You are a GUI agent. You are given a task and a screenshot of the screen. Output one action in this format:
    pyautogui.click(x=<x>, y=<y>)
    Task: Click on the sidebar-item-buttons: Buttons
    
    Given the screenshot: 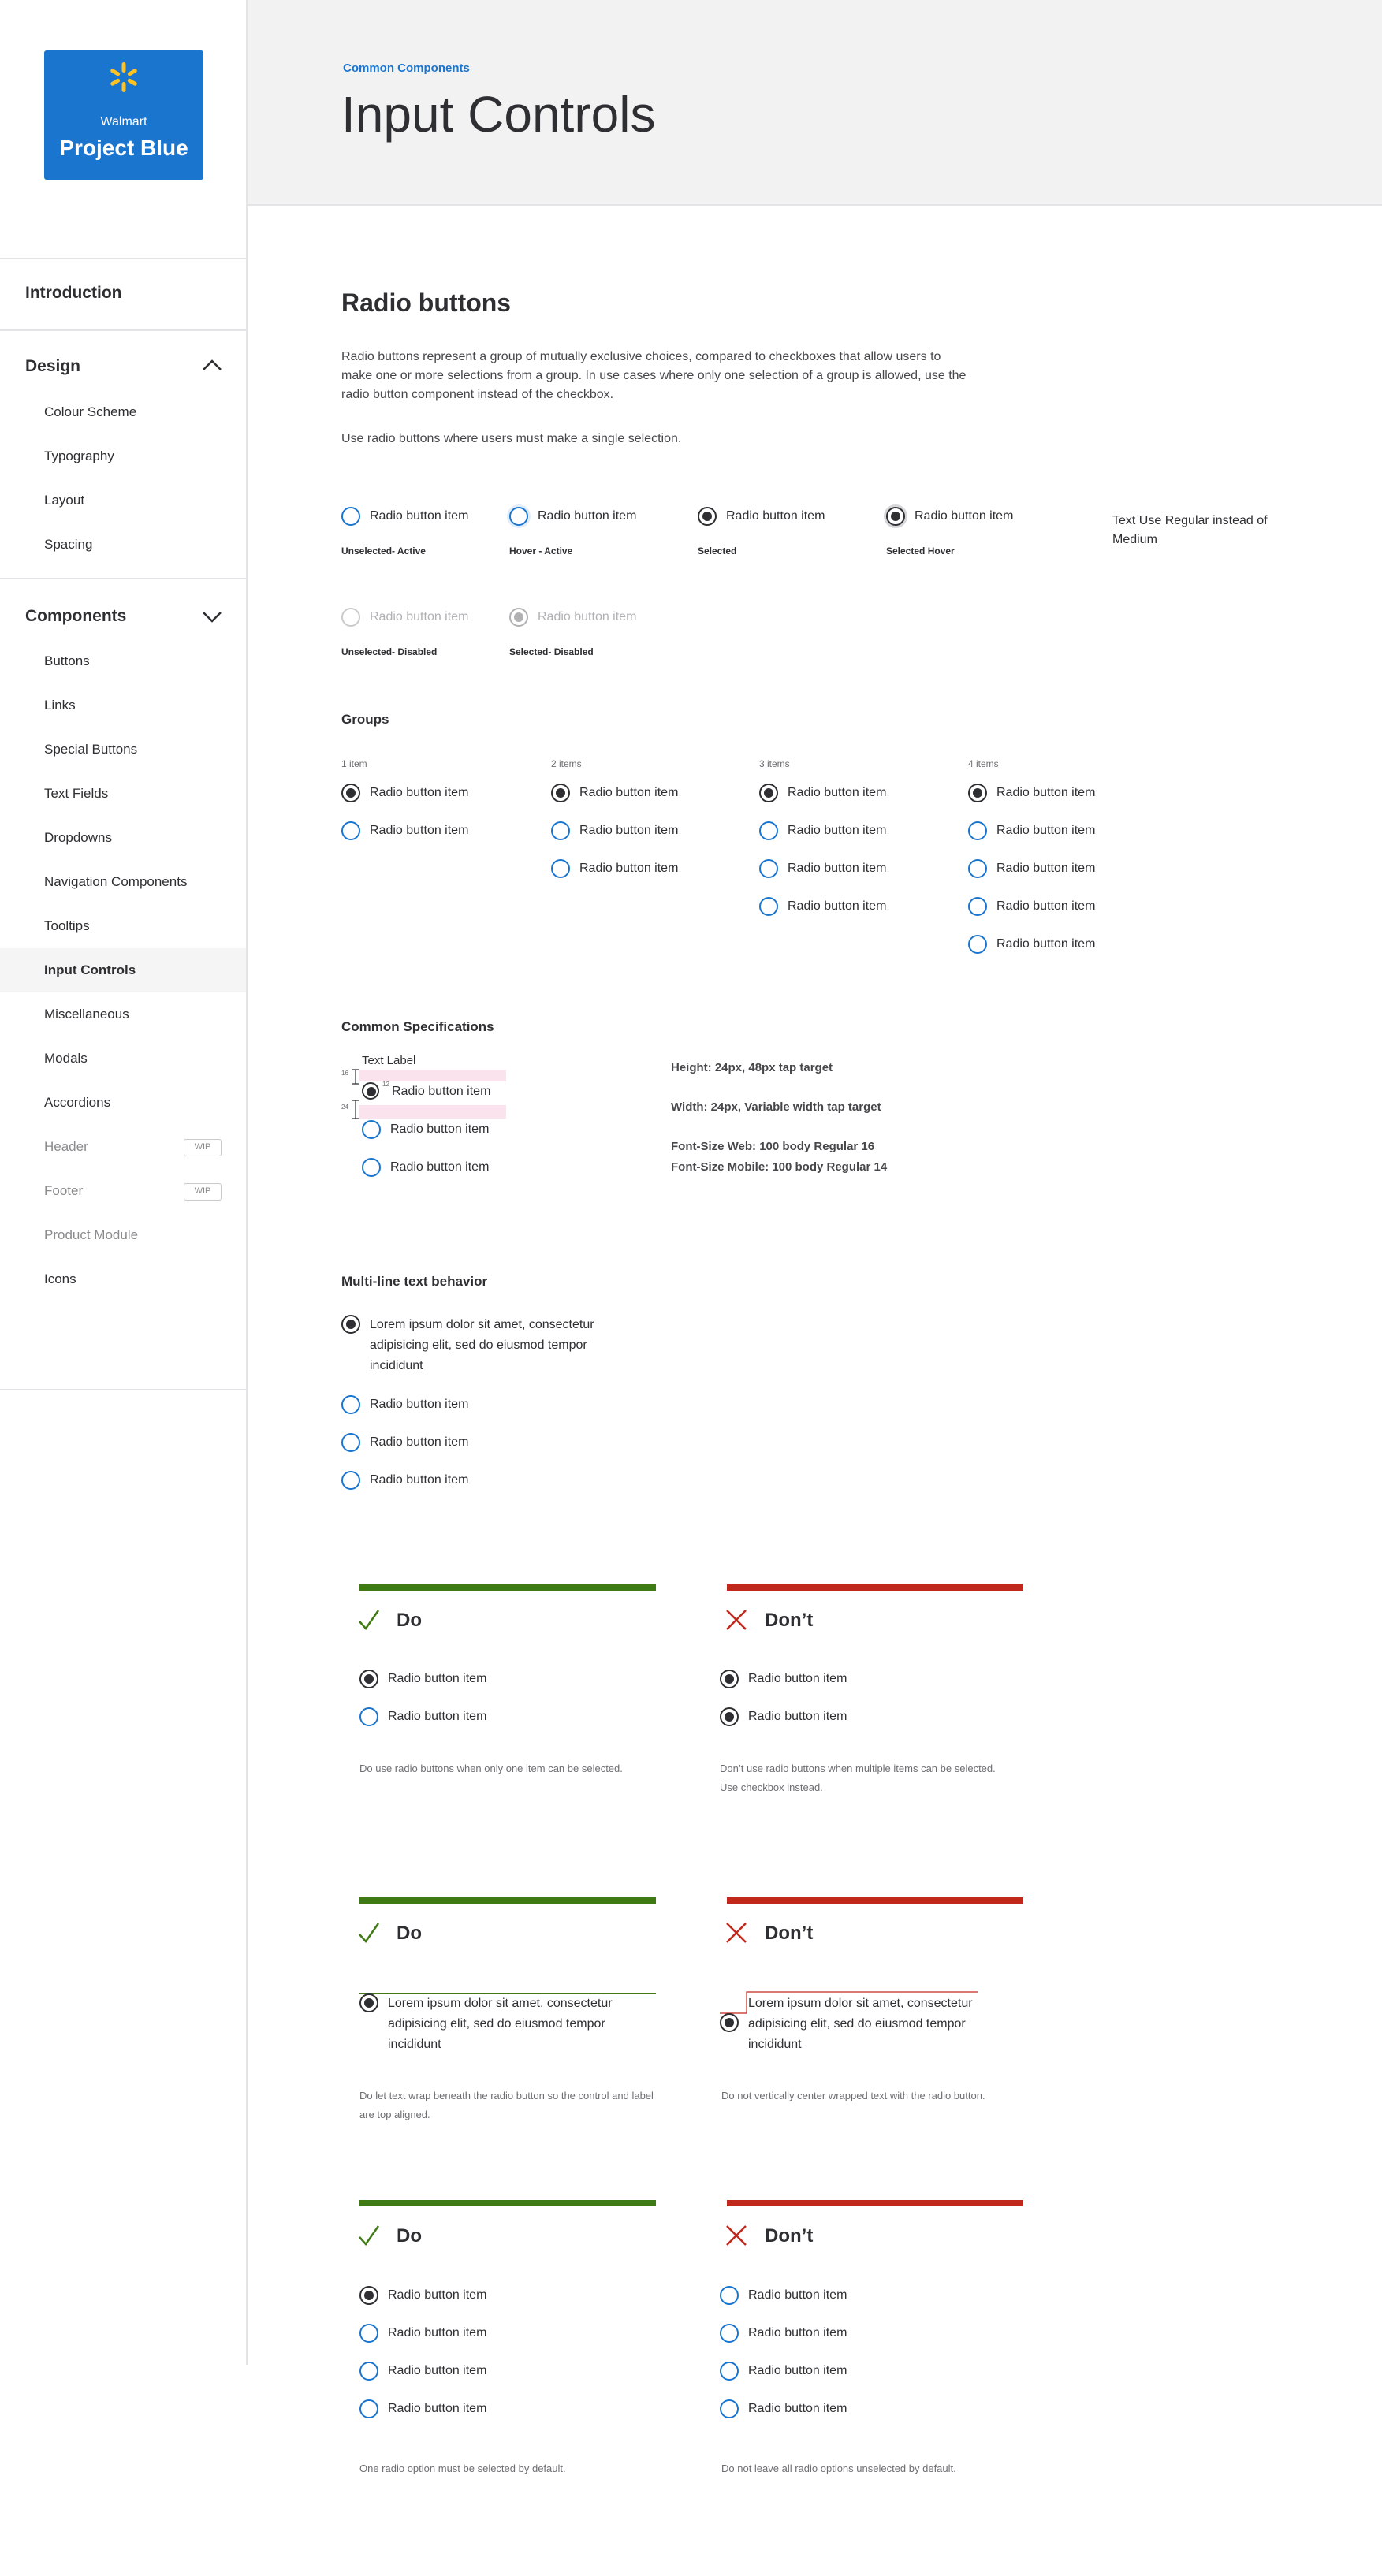 What is the action you would take?
    pyautogui.click(x=123, y=661)
    